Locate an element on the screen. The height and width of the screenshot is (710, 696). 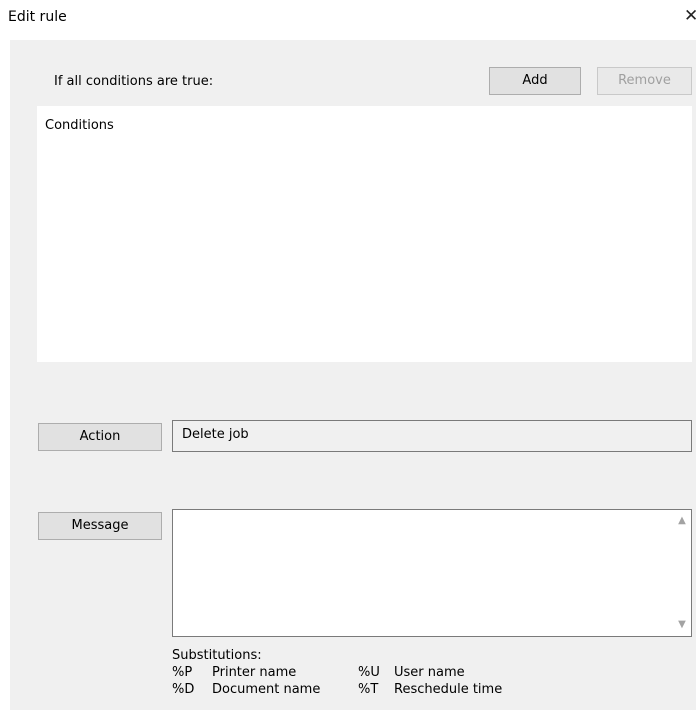
substitution-row: %P Printer name %U User name is located at coordinates (382, 672).